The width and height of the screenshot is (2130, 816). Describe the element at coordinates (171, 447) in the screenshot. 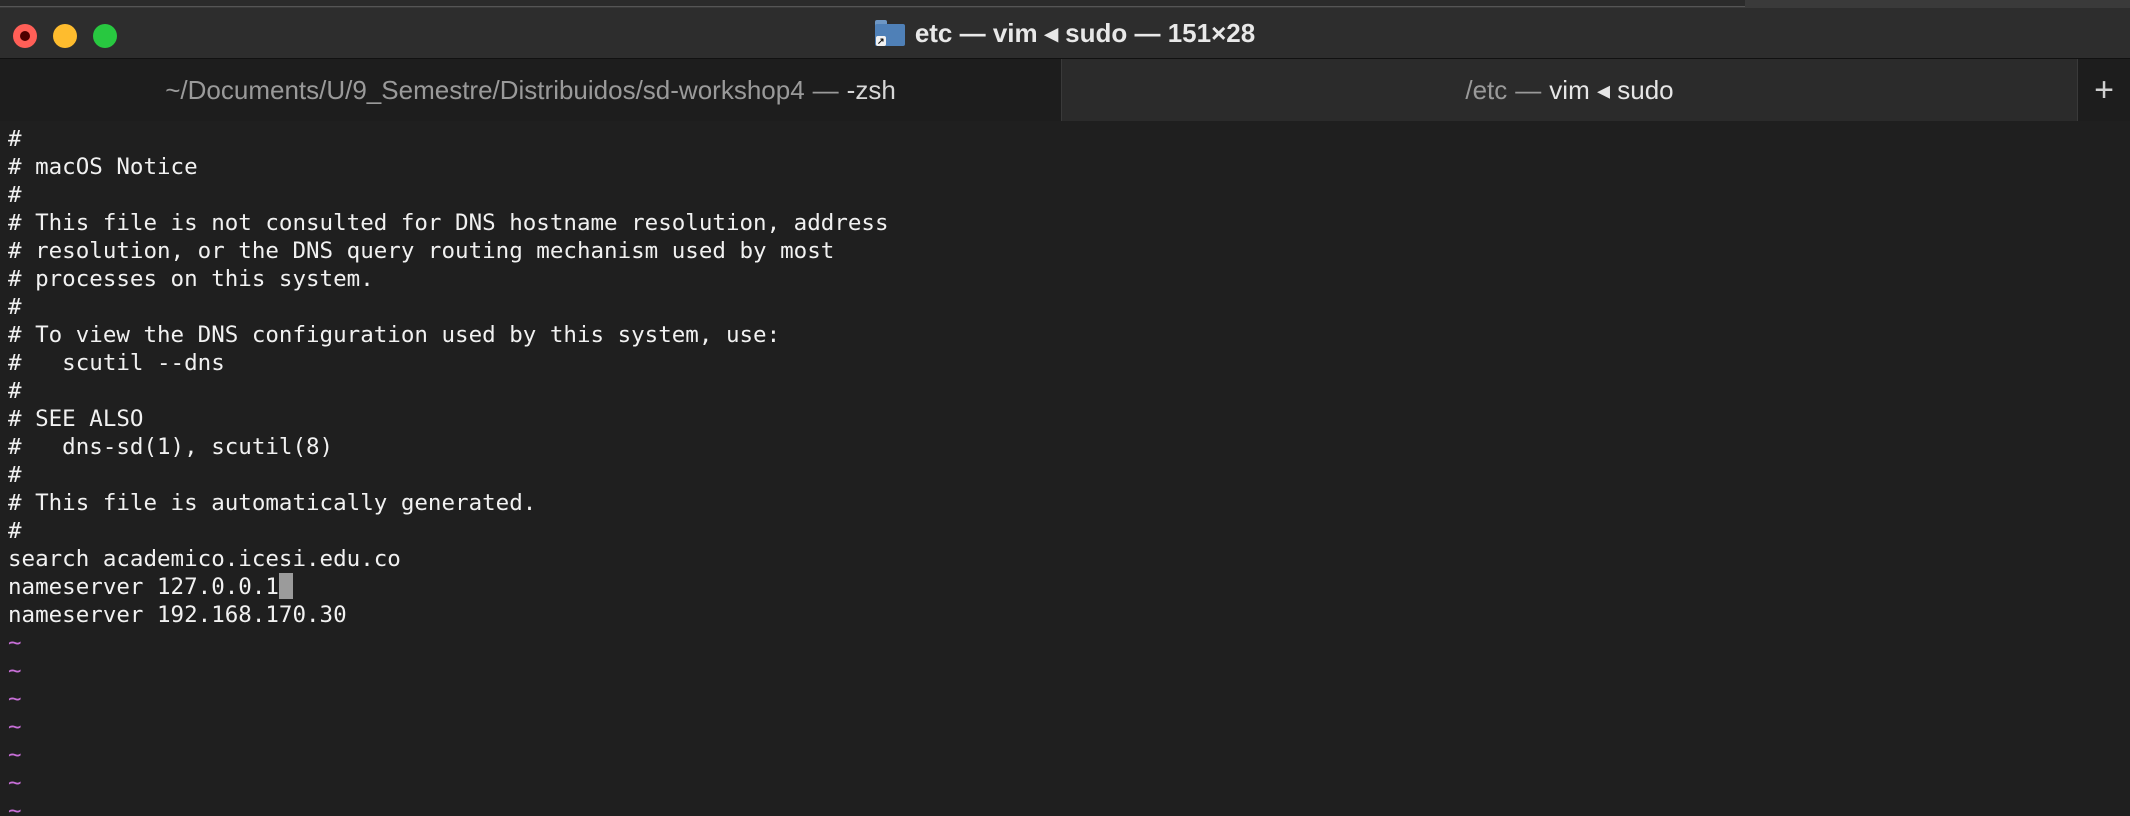

I see `editor-line: # dns-sd(1), scutil(8)` at that location.